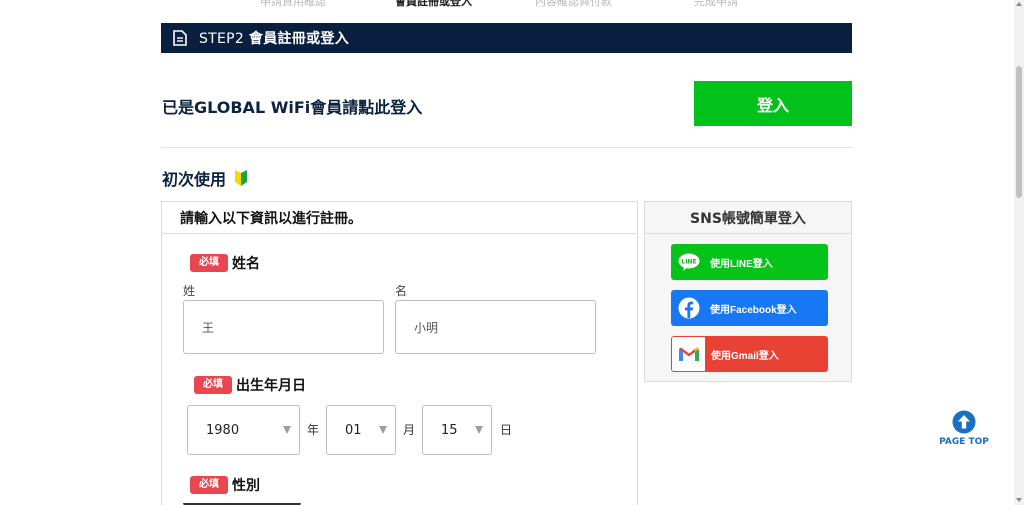 The width and height of the screenshot is (1024, 505). What do you see at coordinates (741, 264) in the screenshot?
I see `line-login-label: 使用LINE登入` at bounding box center [741, 264].